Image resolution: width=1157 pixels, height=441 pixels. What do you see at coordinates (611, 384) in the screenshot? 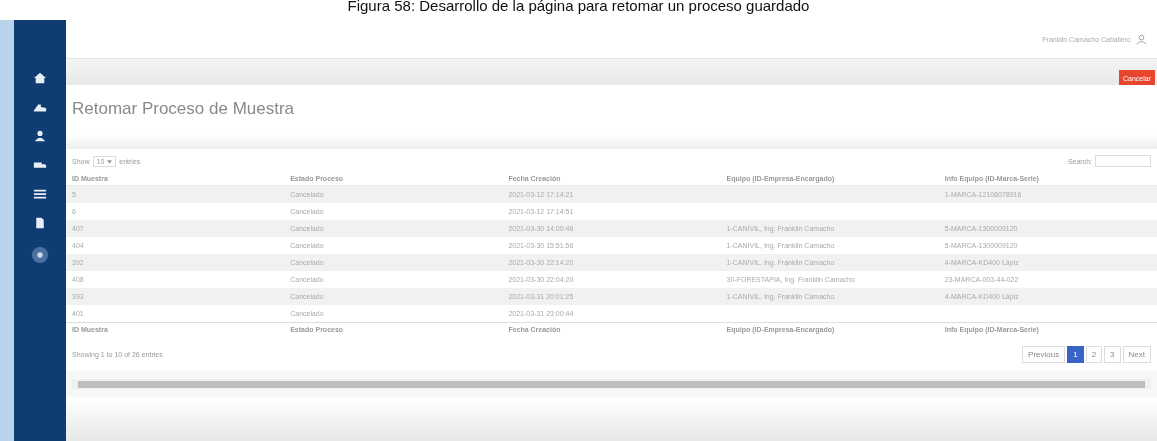
I see `horizontal-scrollbar` at bounding box center [611, 384].